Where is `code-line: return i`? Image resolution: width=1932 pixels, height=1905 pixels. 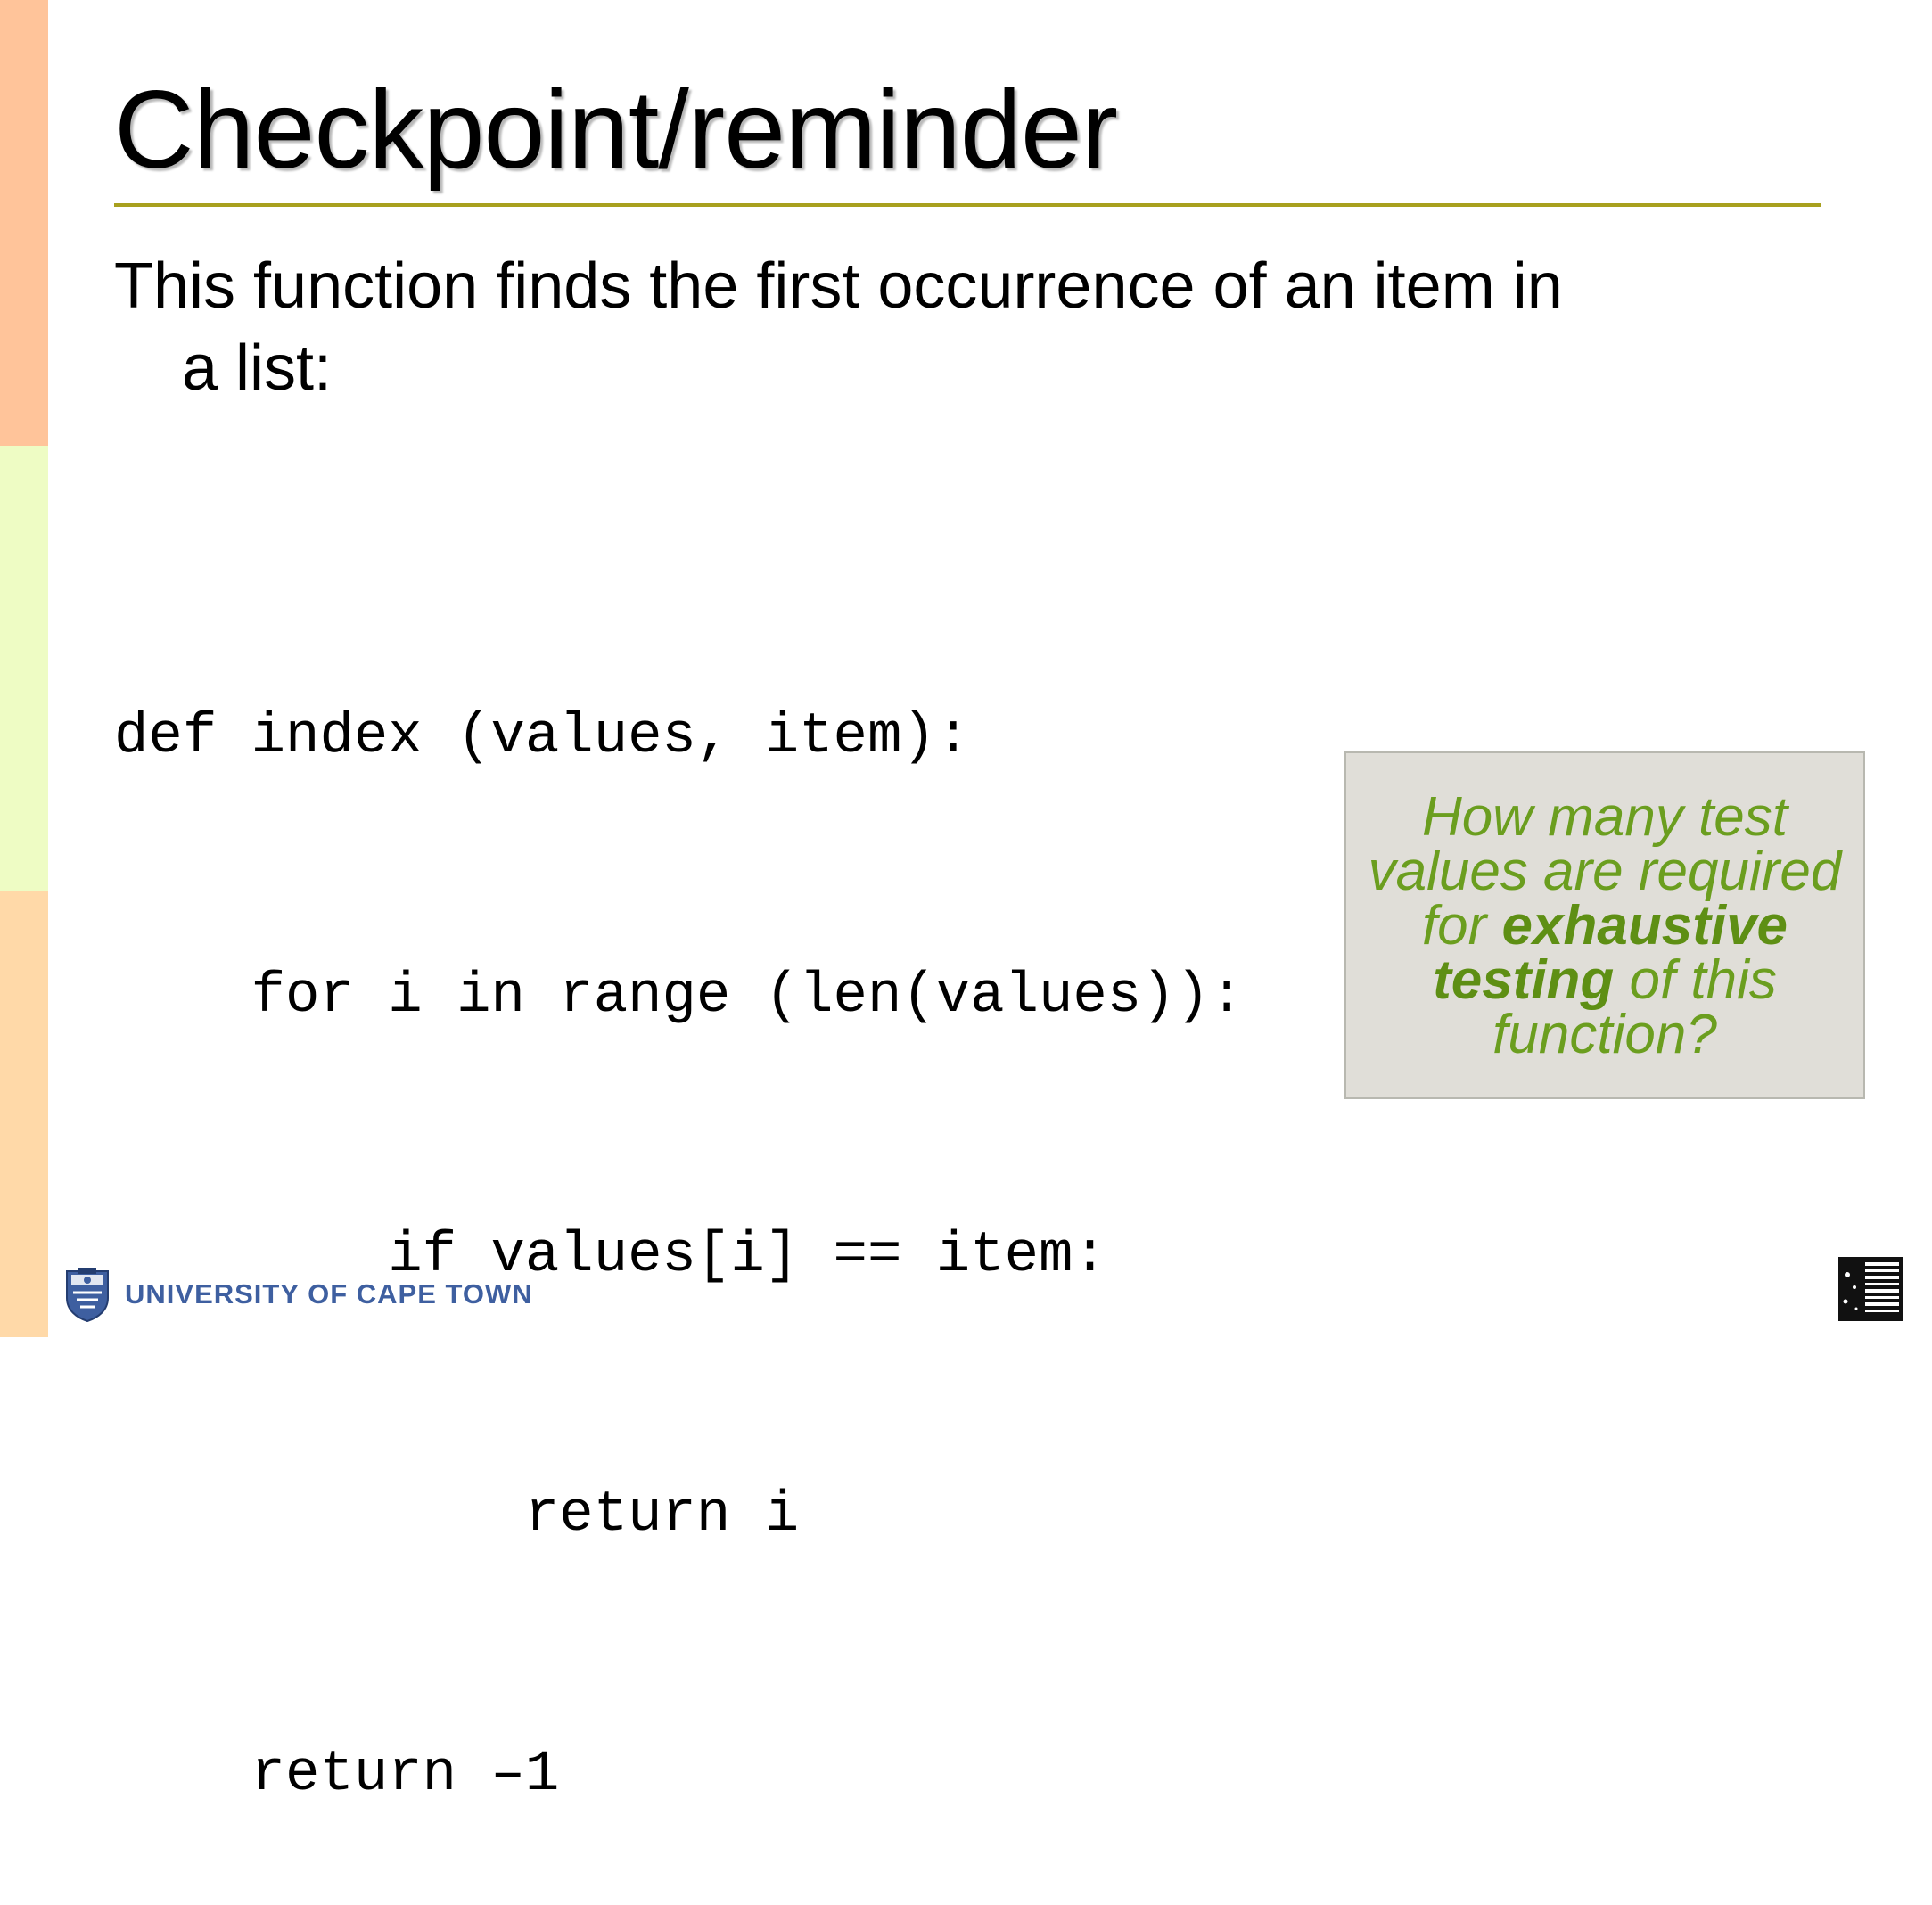 code-line: return i is located at coordinates (457, 1516).